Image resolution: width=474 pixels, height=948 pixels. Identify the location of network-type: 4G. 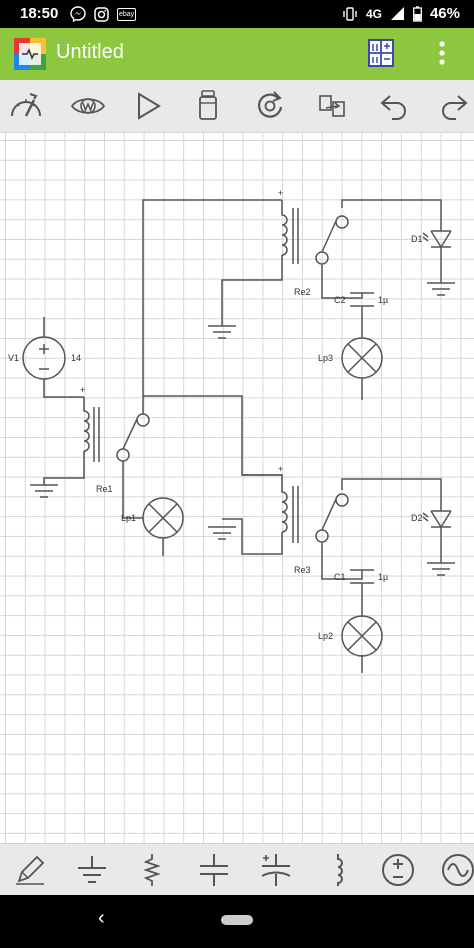
(373, 13).